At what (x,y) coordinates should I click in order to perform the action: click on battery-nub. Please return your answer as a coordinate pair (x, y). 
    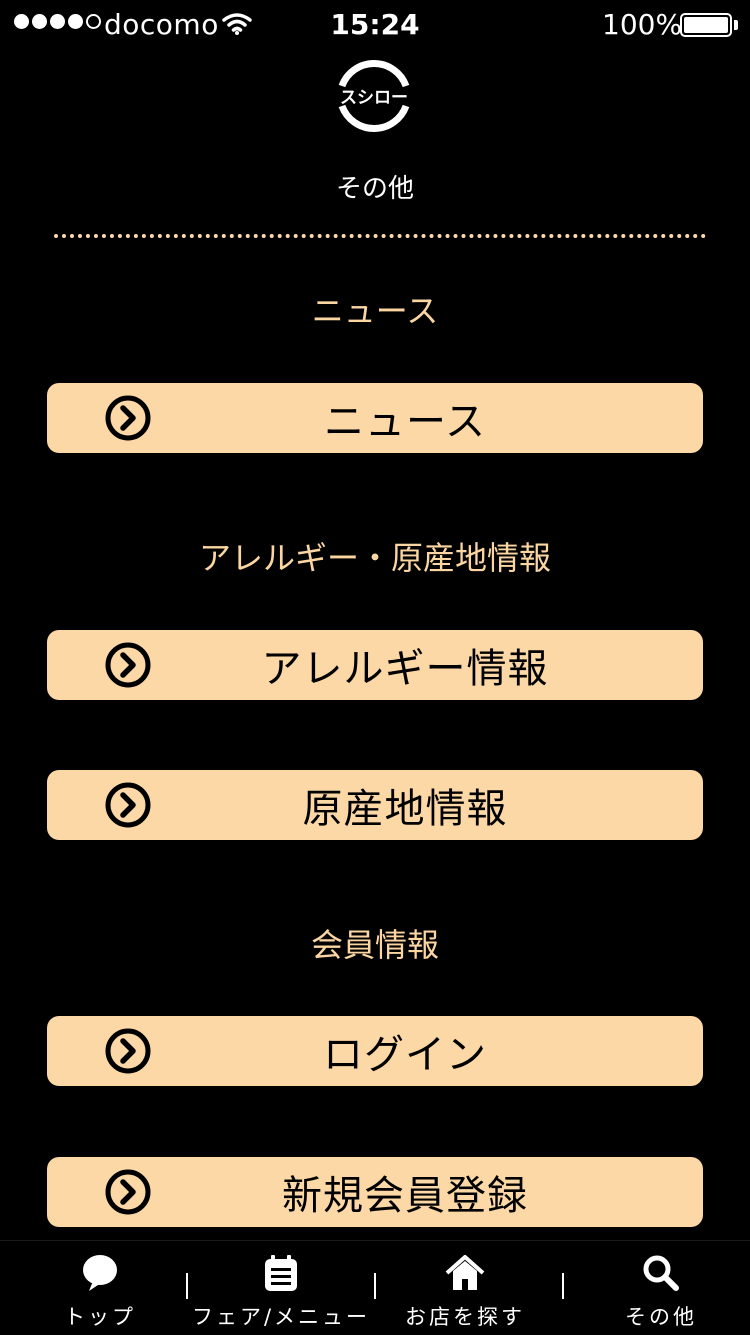
    Looking at the image, I should click on (736, 25).